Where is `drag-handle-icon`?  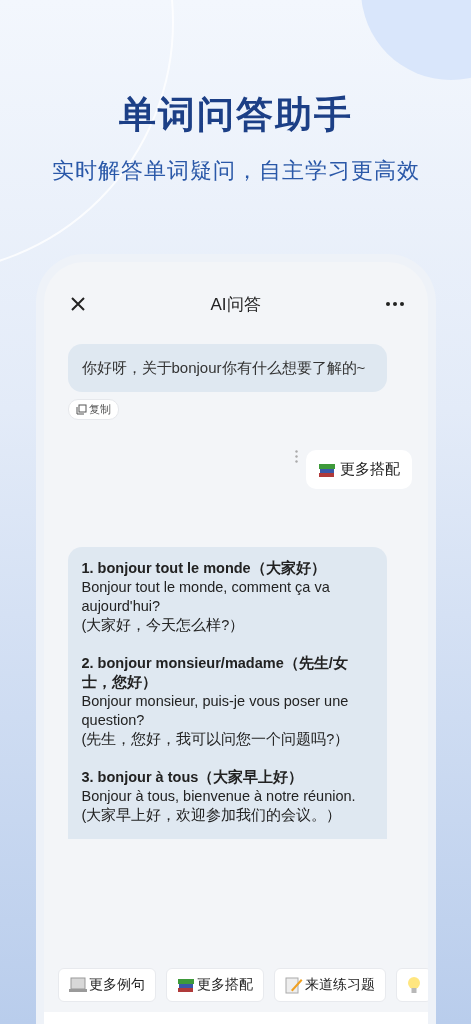
drag-handle-icon is located at coordinates (296, 456).